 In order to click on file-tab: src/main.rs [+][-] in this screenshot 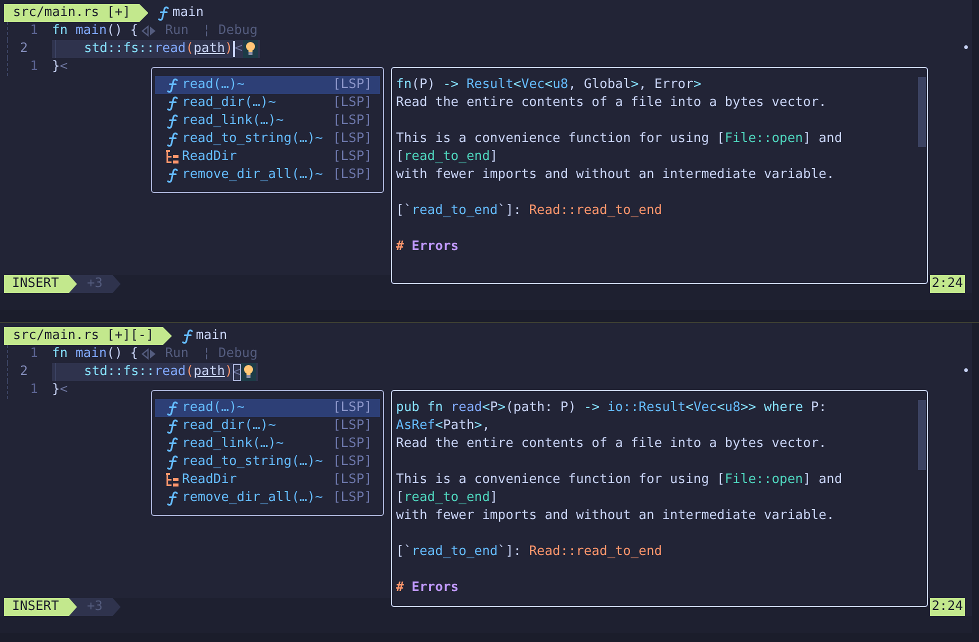, I will do `click(88, 336)`.